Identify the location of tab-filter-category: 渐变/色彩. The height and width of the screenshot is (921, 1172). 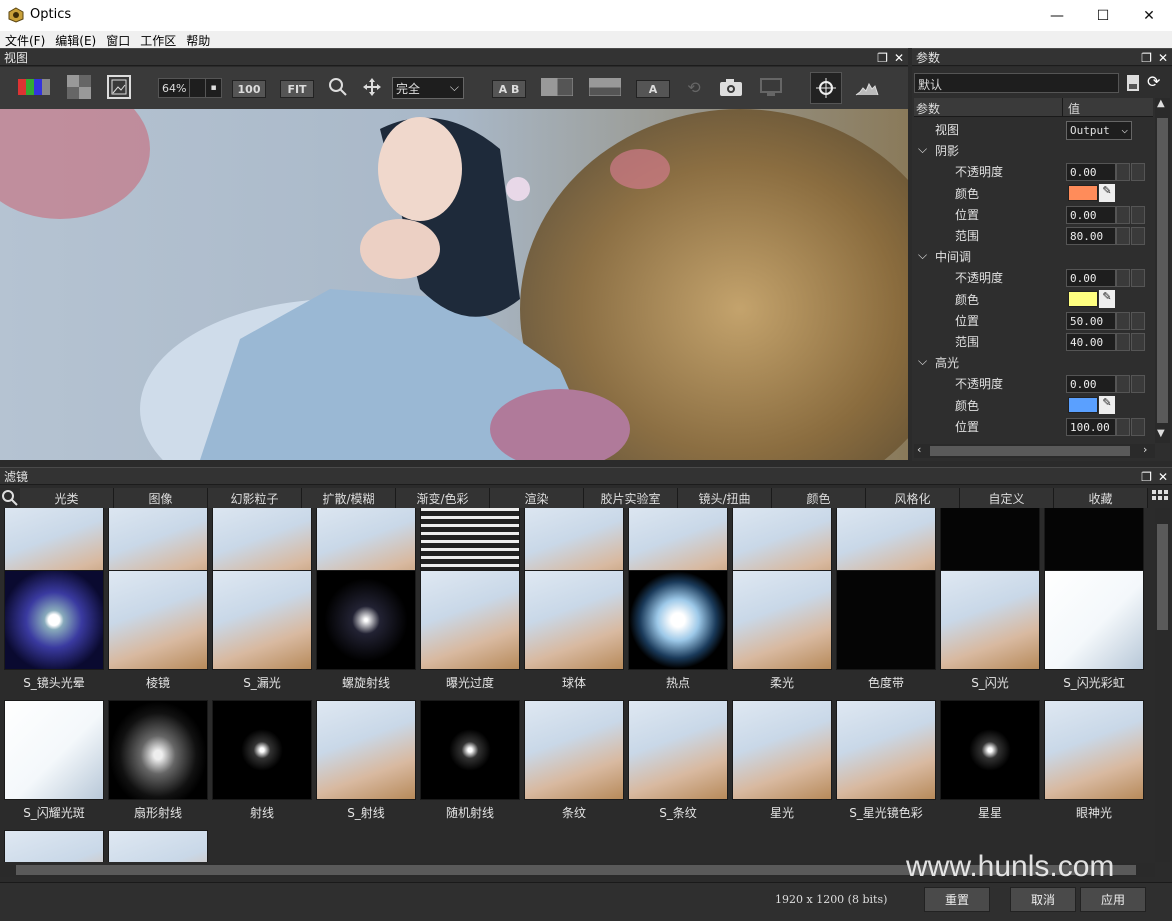
(443, 498).